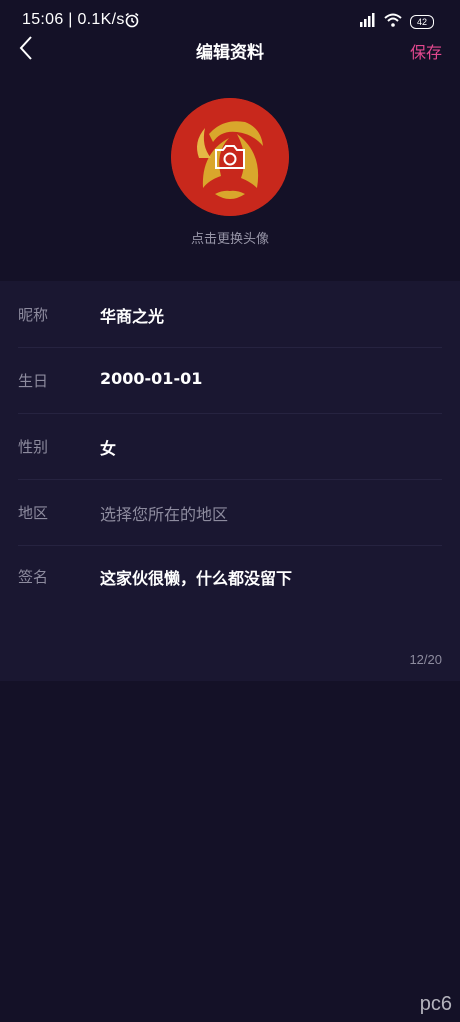  I want to click on signature-row: 签名 这家伙很懒，什么都没留下, so click(230, 598).